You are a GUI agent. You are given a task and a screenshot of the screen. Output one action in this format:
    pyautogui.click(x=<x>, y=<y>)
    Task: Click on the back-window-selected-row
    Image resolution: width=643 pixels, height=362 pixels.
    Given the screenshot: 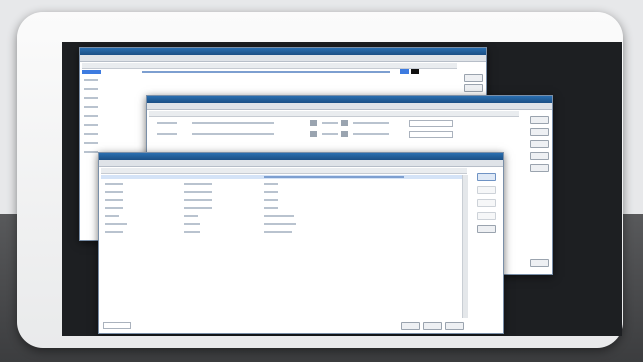 What is the action you would take?
    pyautogui.click(x=91, y=72)
    